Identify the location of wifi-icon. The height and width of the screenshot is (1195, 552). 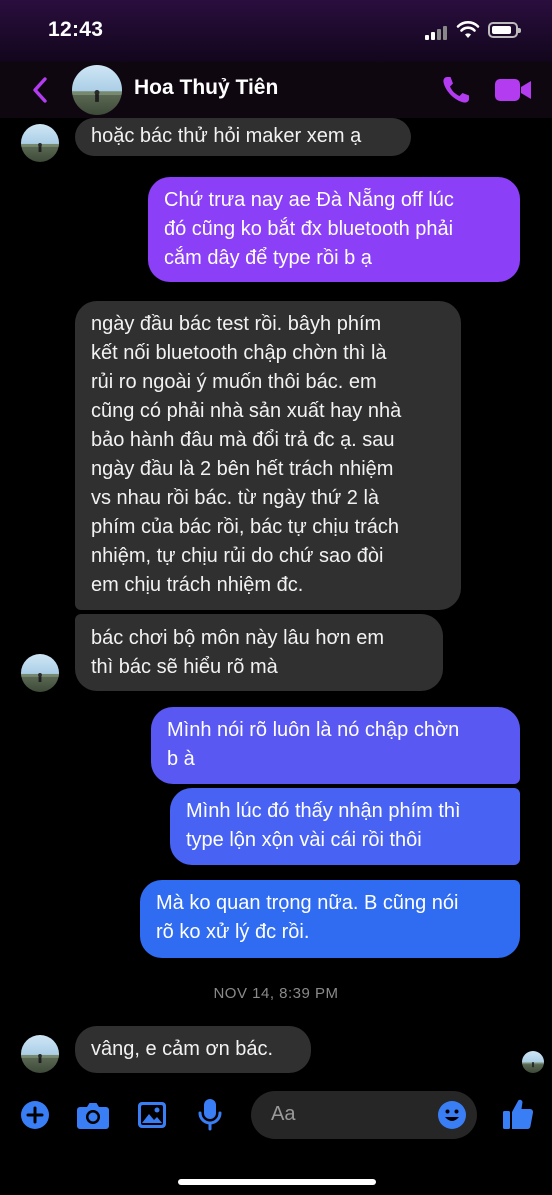
(468, 29).